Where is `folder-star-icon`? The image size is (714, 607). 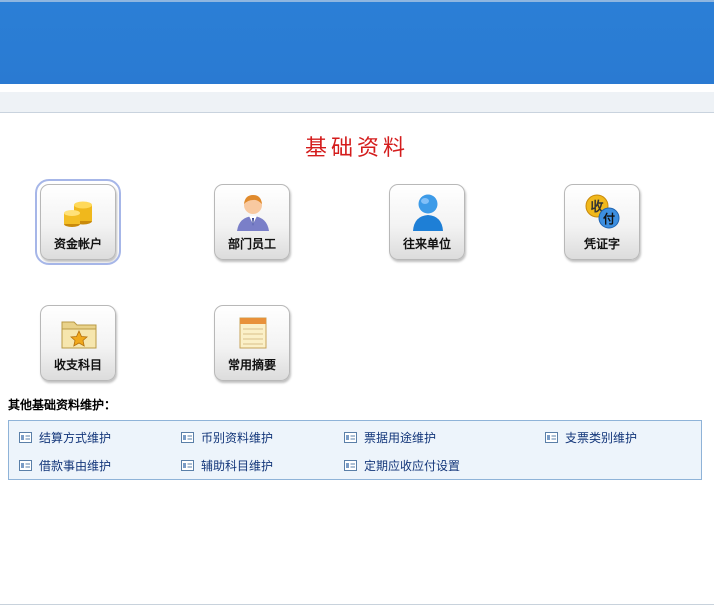 folder-star-icon is located at coordinates (79, 335).